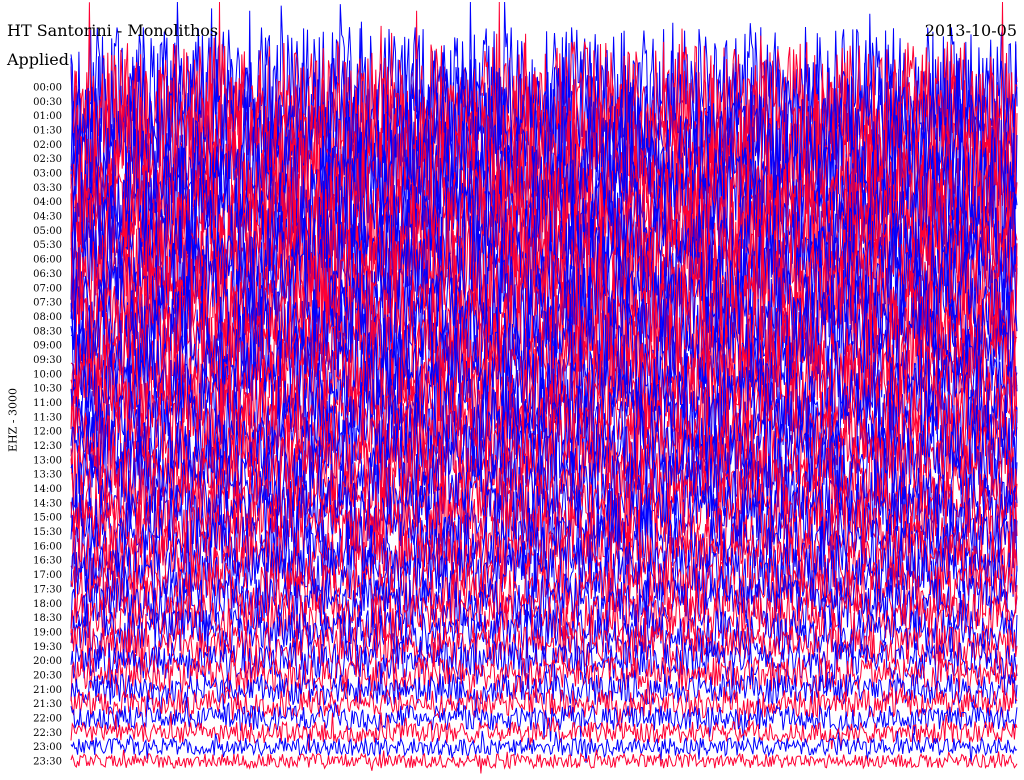 This screenshot has width=1024, height=780. Describe the element at coordinates (47, 403) in the screenshot. I see `time-tick-label: 11:00` at that location.